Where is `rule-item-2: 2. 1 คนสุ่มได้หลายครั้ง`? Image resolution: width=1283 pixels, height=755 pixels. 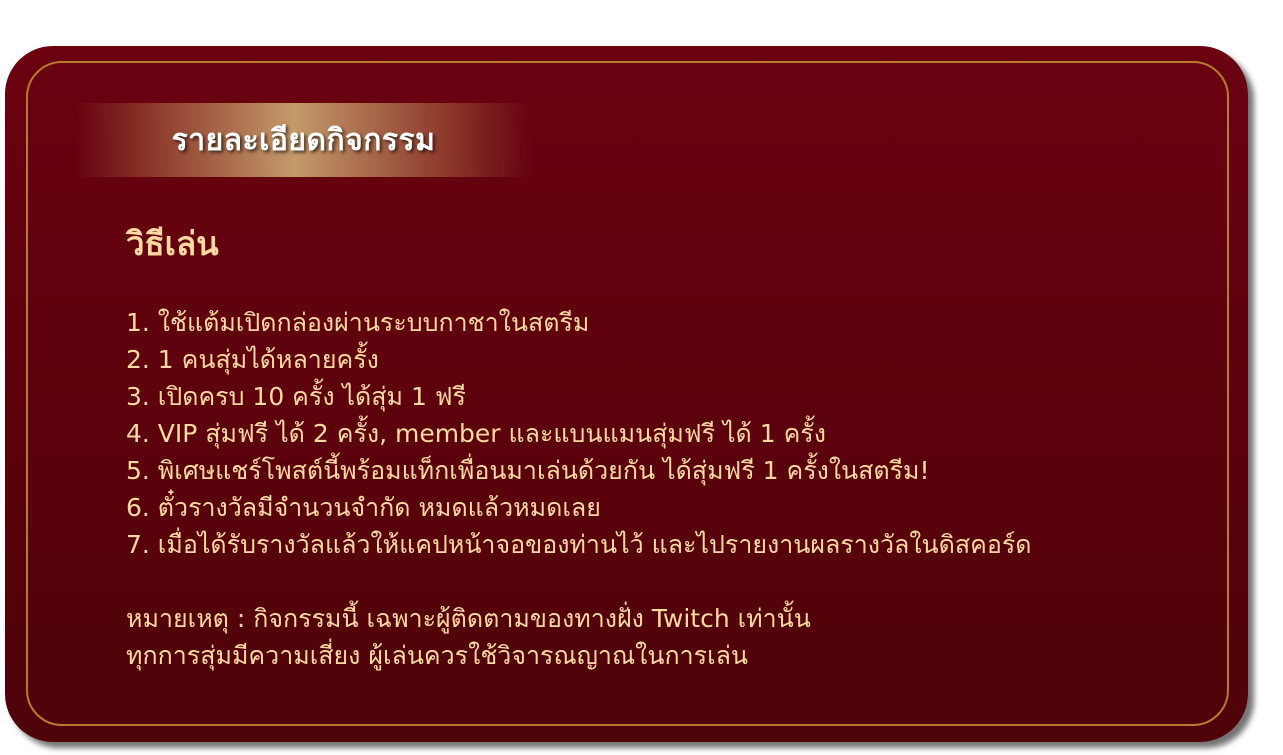 rule-item-2: 2. 1 คนสุ่มได้หลายครั้ง is located at coordinates (252, 359).